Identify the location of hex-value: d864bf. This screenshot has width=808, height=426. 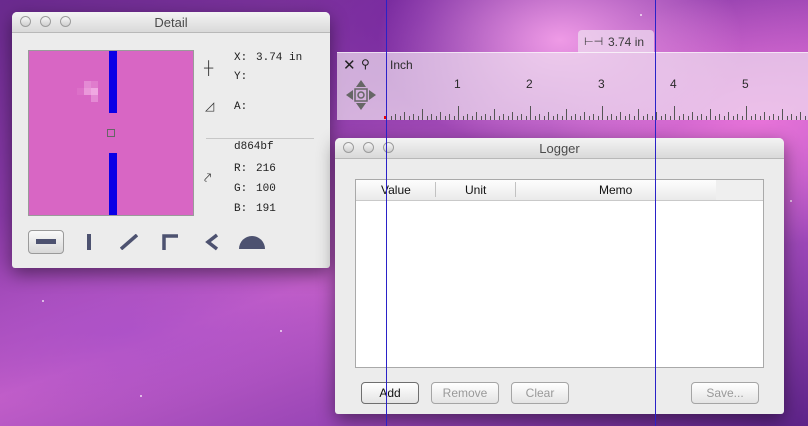
(254, 147).